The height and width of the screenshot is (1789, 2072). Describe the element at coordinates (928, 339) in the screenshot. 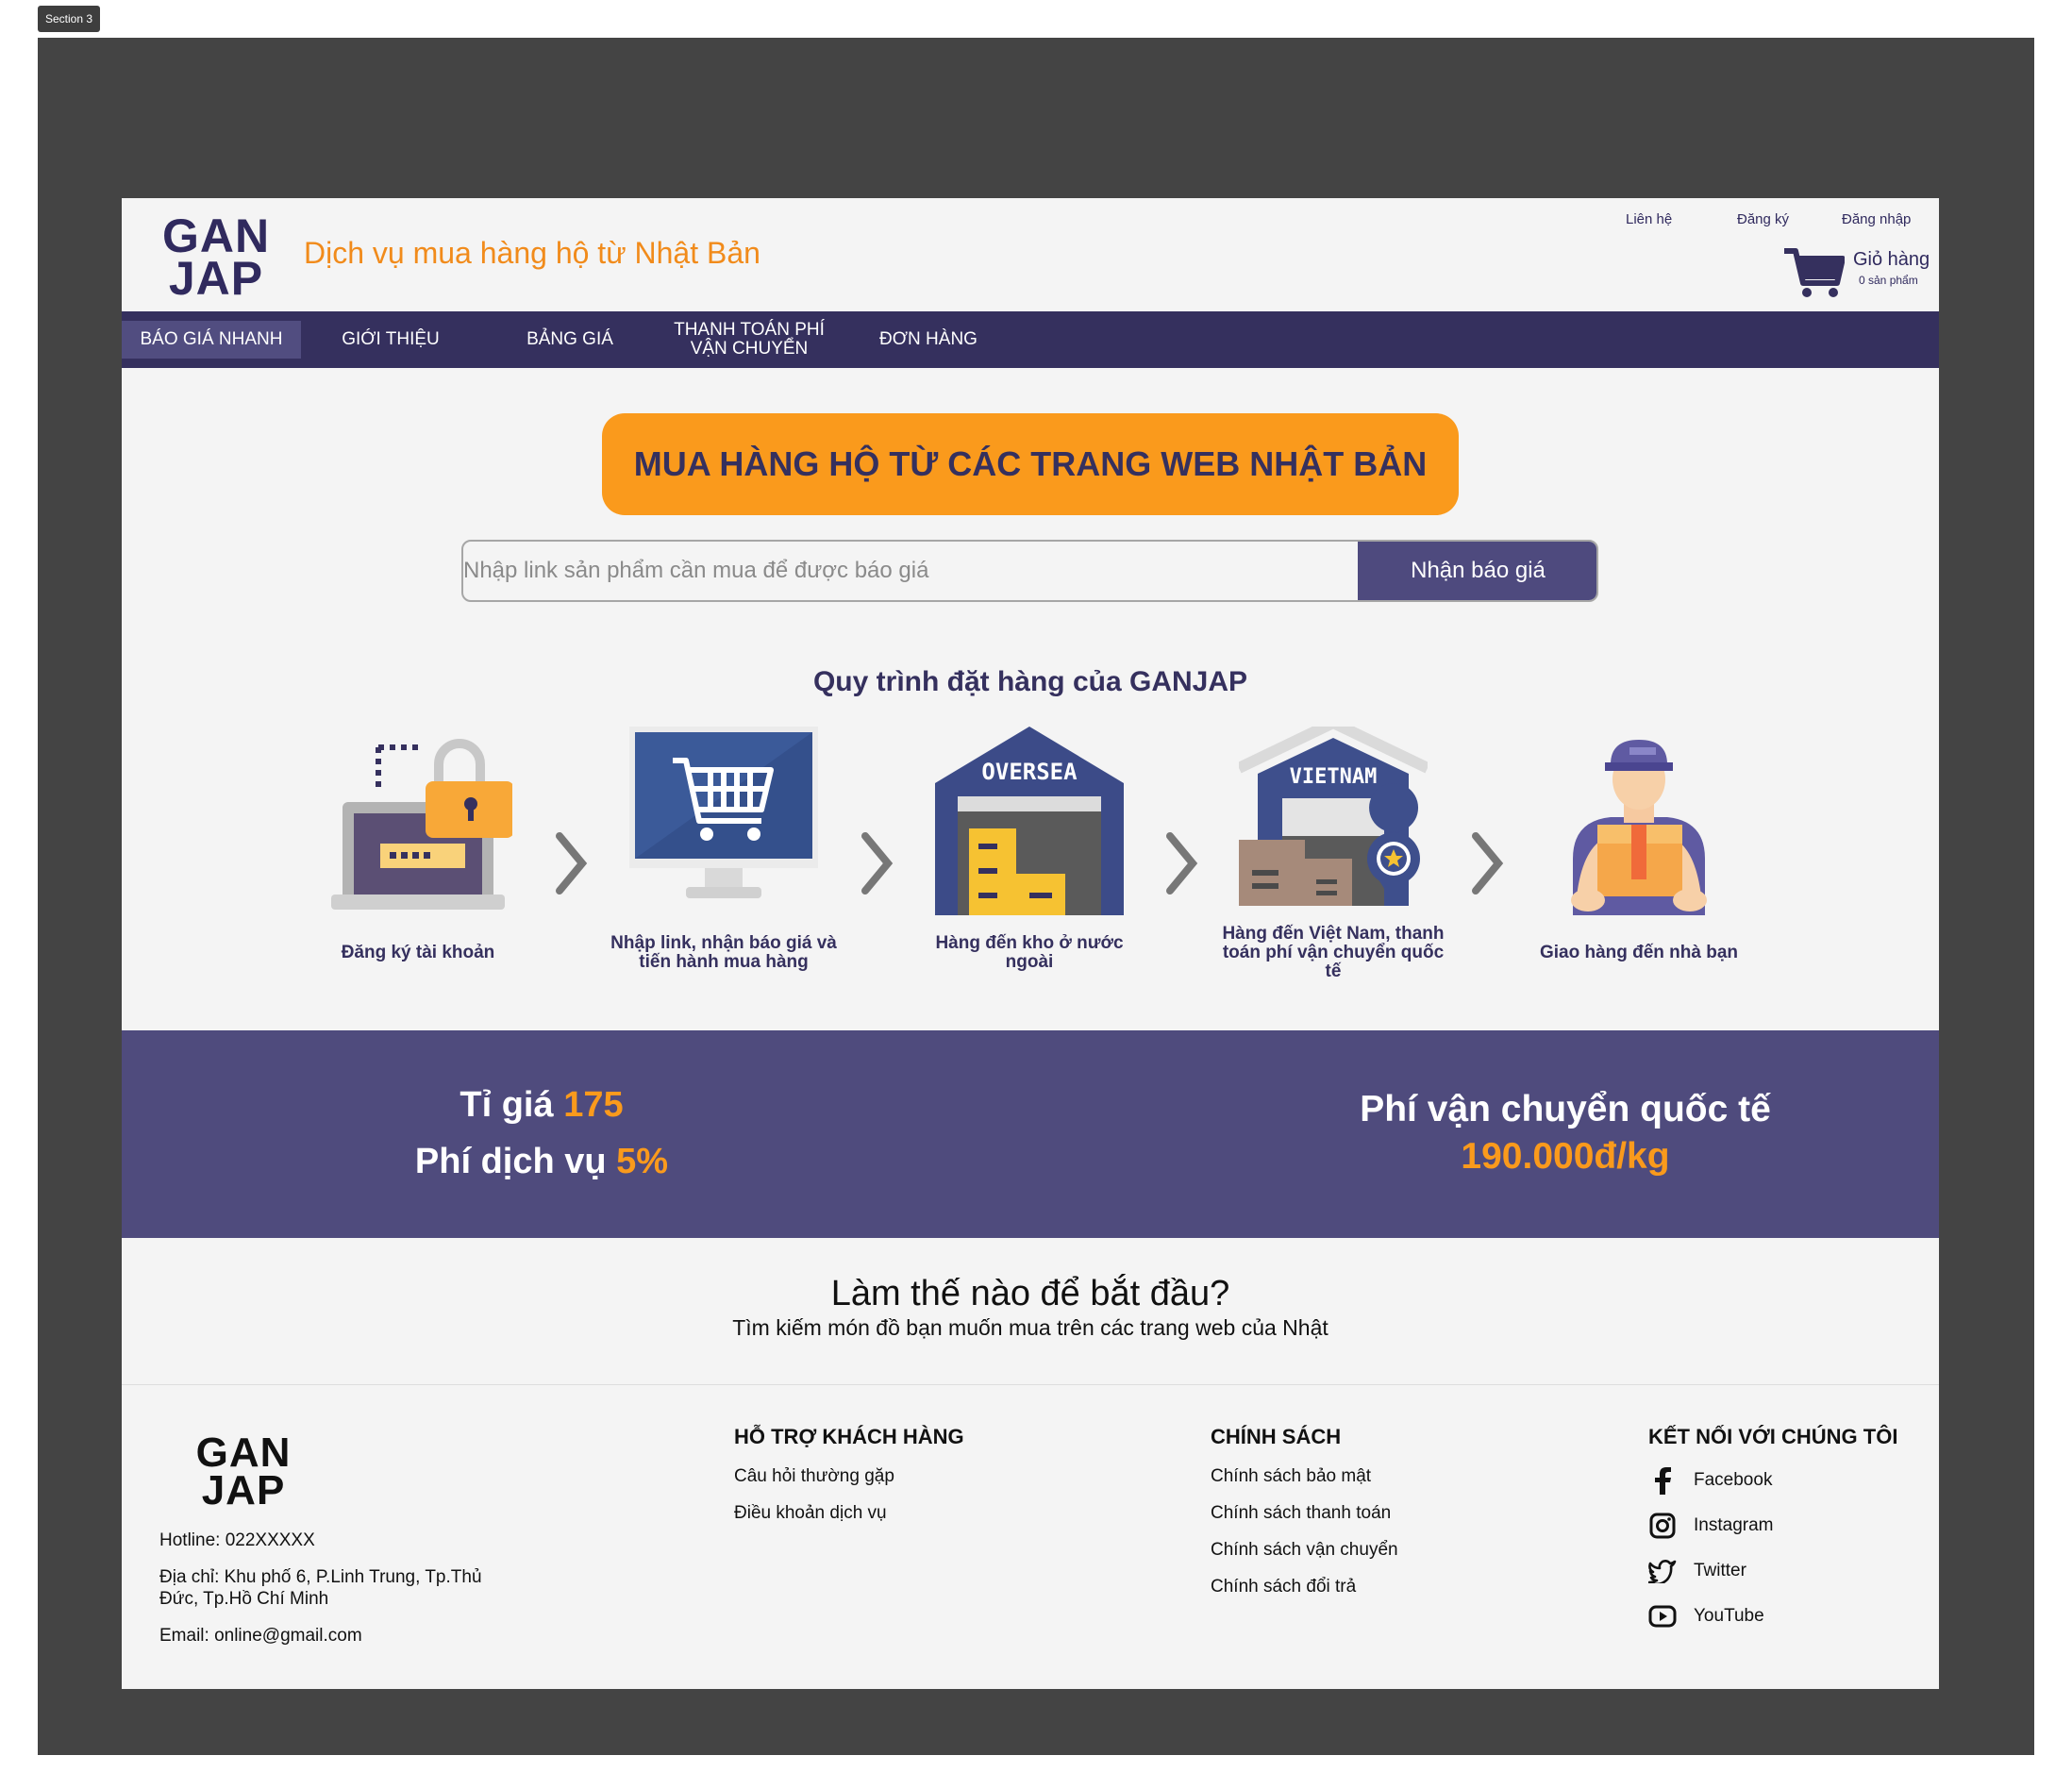

I see `nav-item-orders: ĐƠN HÀNG` at that location.